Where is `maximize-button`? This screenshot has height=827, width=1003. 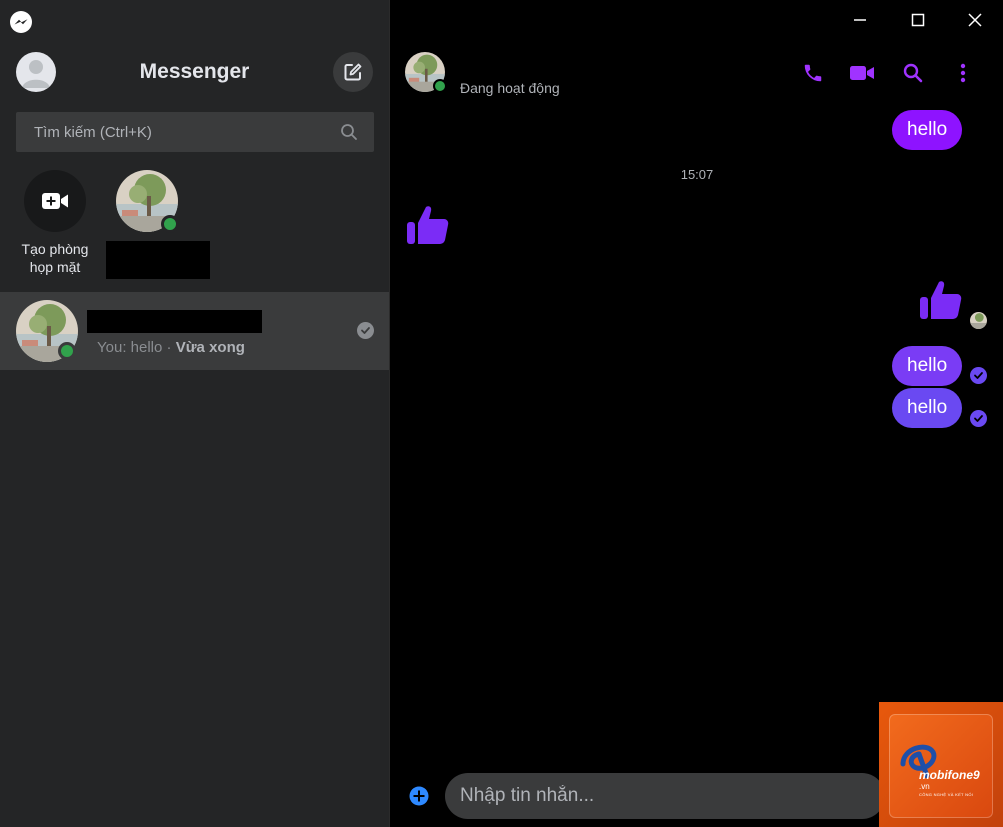 maximize-button is located at coordinates (918, 20).